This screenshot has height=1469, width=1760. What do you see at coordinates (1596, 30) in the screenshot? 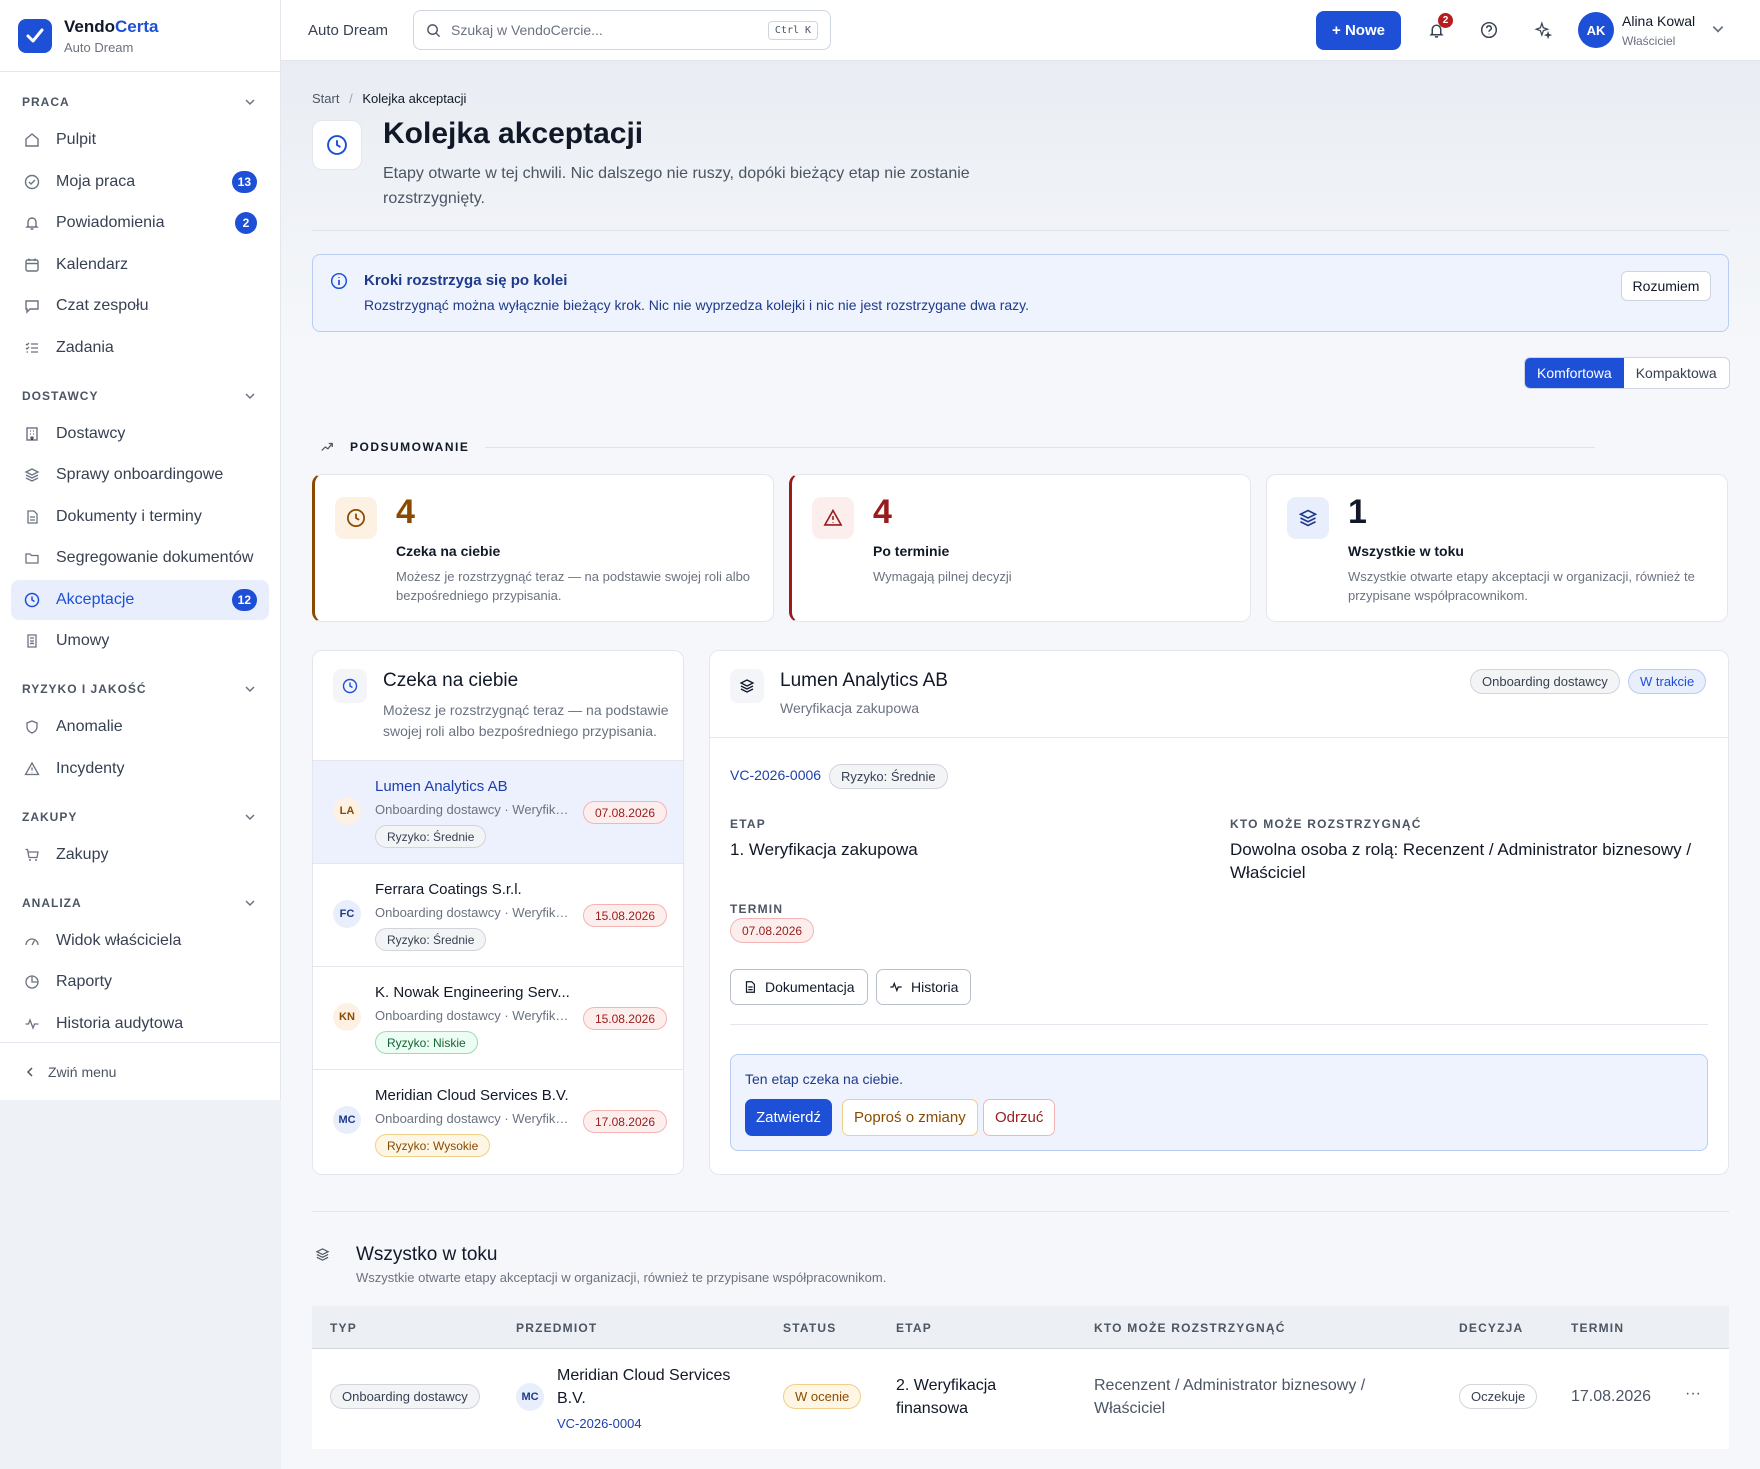
I see `avatar: AK` at bounding box center [1596, 30].